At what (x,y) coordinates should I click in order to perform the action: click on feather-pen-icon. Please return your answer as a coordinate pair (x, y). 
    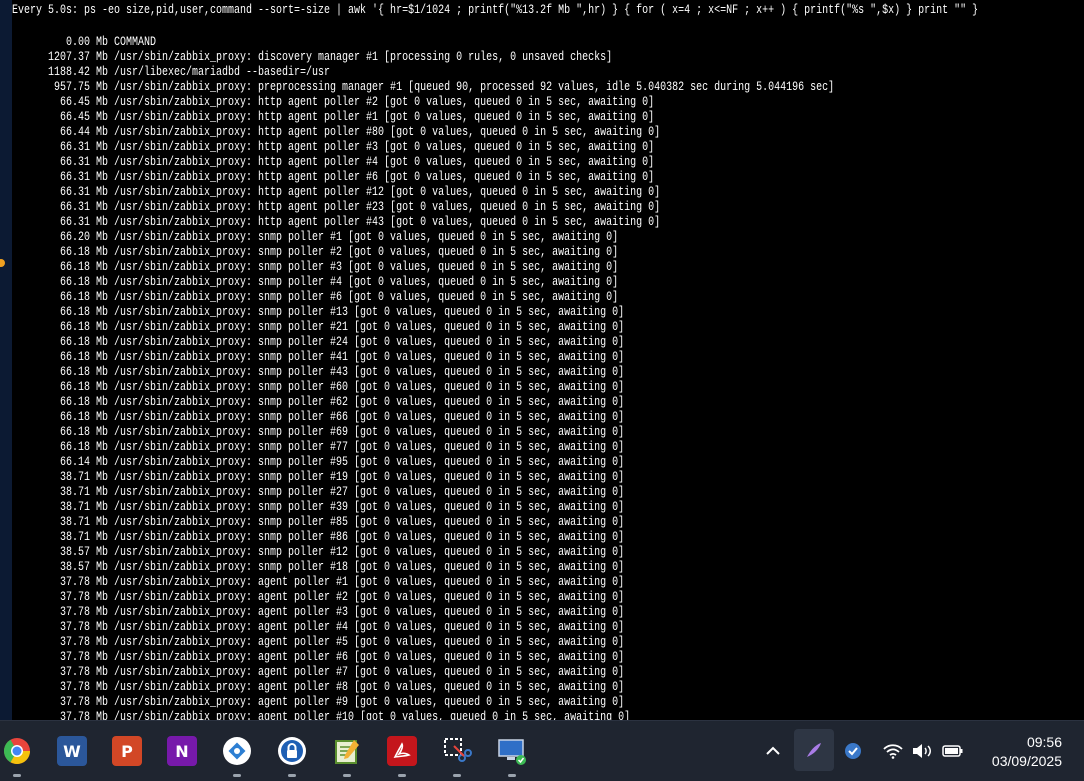
    Looking at the image, I should click on (814, 750).